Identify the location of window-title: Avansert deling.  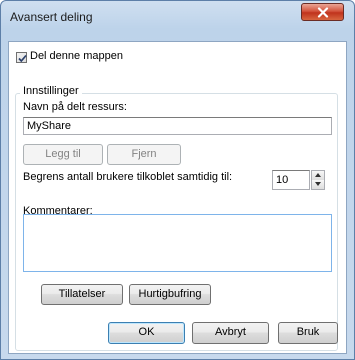
(51, 17).